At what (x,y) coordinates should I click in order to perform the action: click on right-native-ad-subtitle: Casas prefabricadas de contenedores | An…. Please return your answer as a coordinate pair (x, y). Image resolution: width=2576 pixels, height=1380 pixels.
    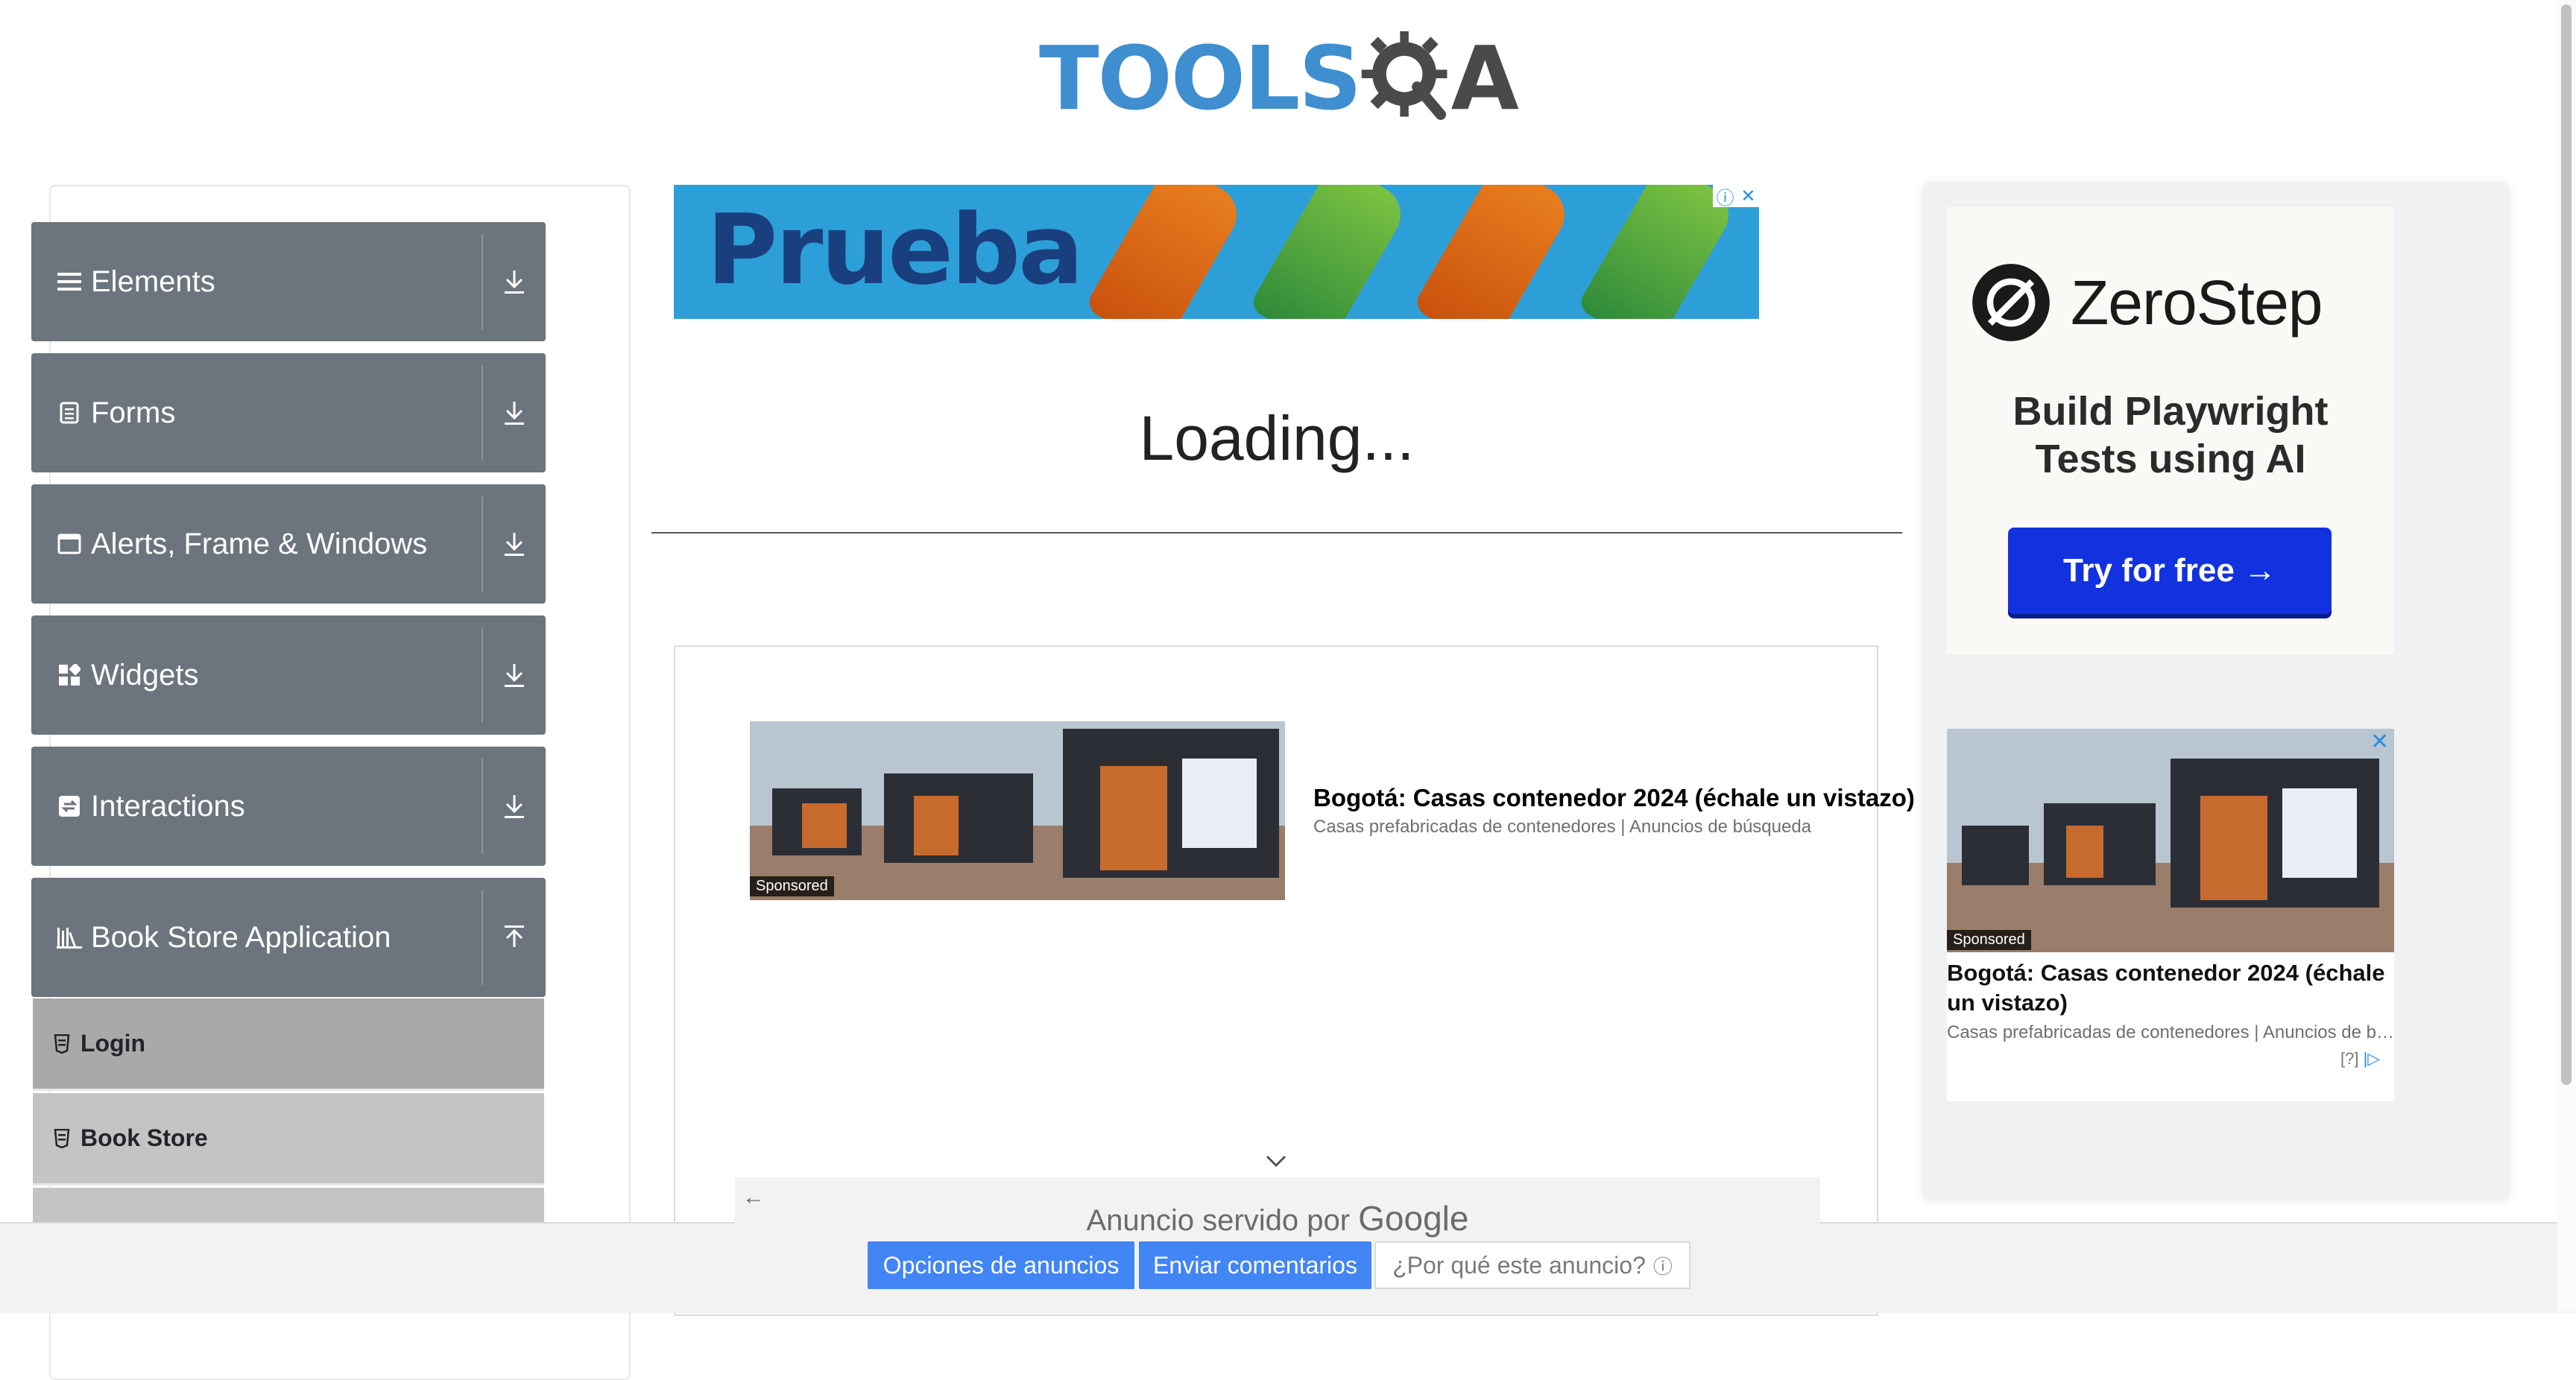
    Looking at the image, I should click on (2170, 1032).